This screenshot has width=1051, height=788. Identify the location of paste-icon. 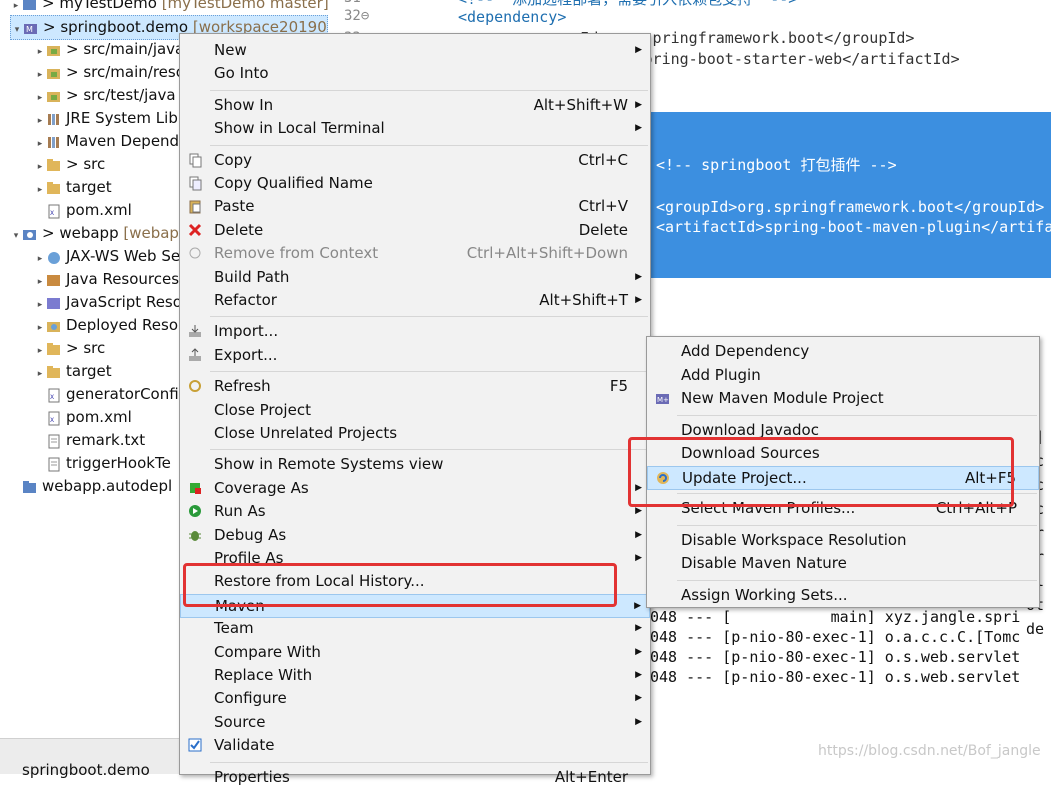
(195, 206).